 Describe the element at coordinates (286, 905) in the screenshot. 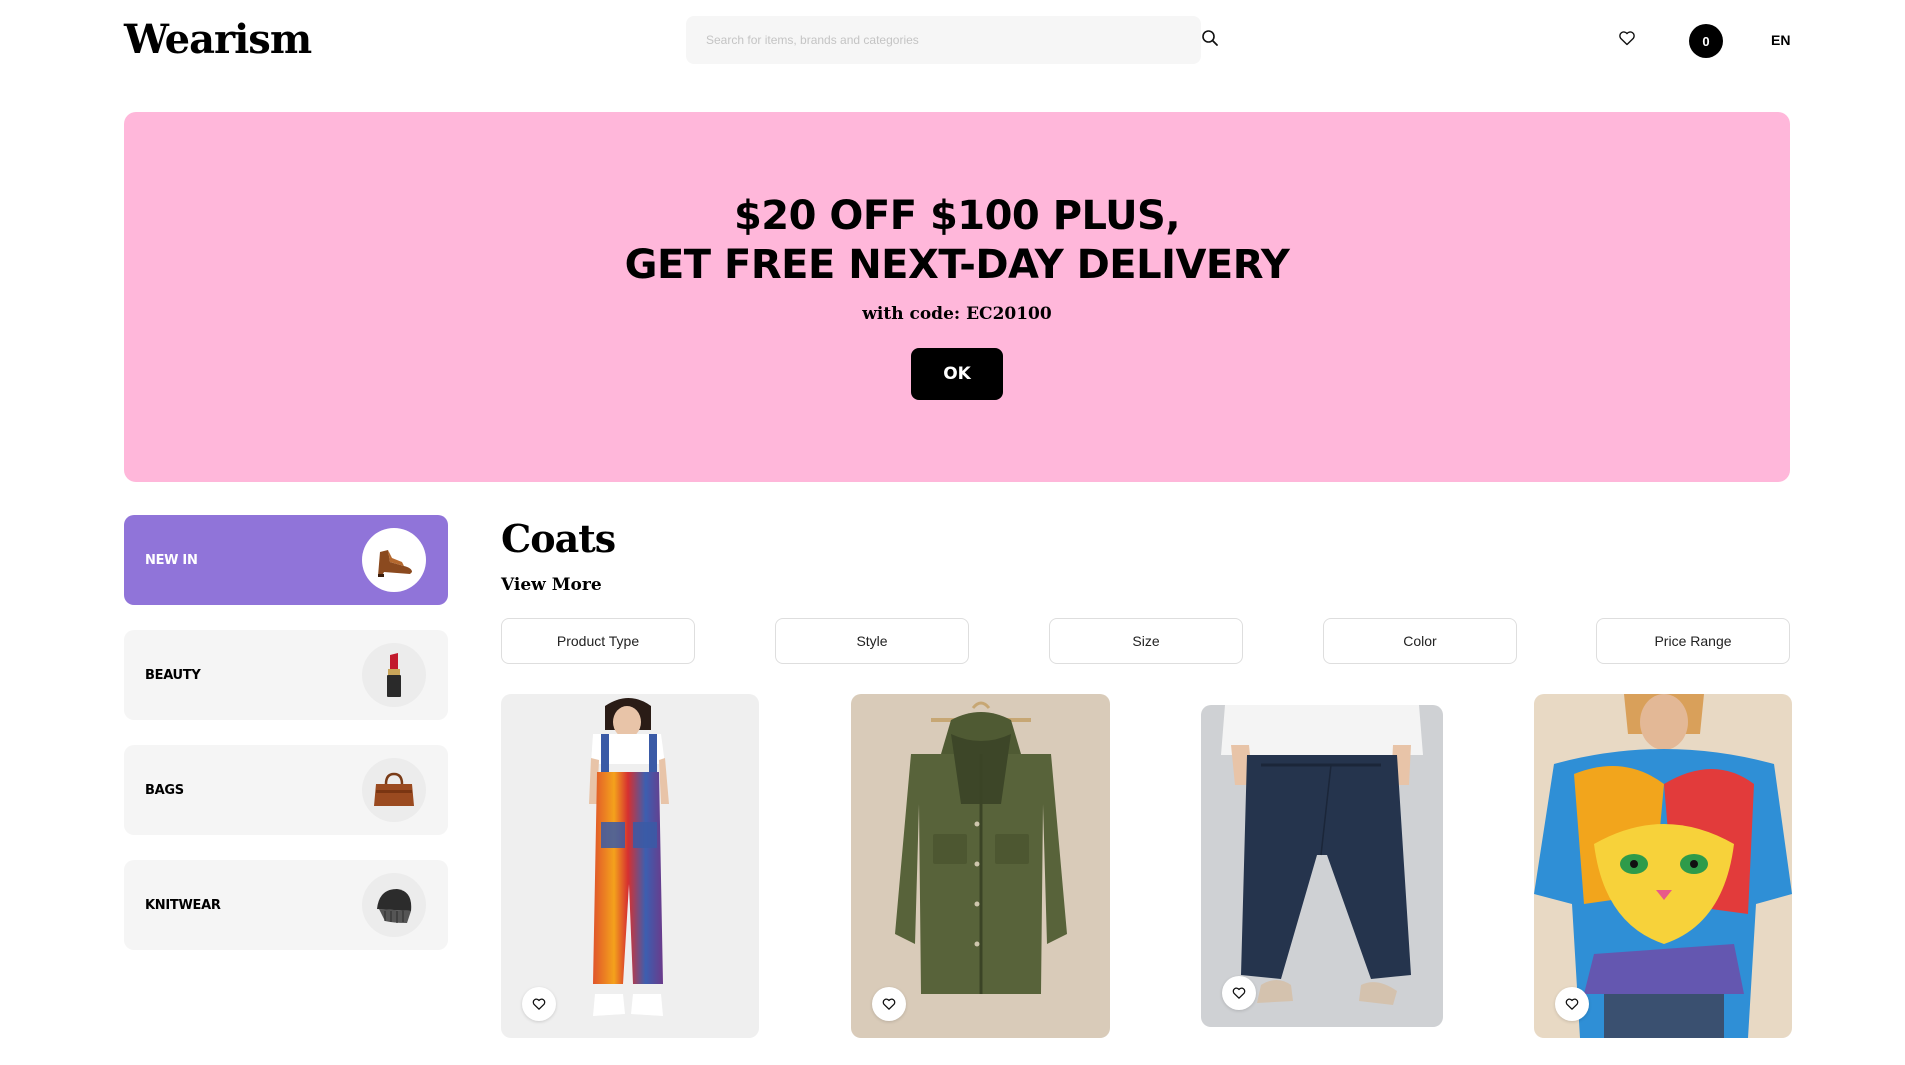

I see `category-knitwear: KNITWEAR` at that location.